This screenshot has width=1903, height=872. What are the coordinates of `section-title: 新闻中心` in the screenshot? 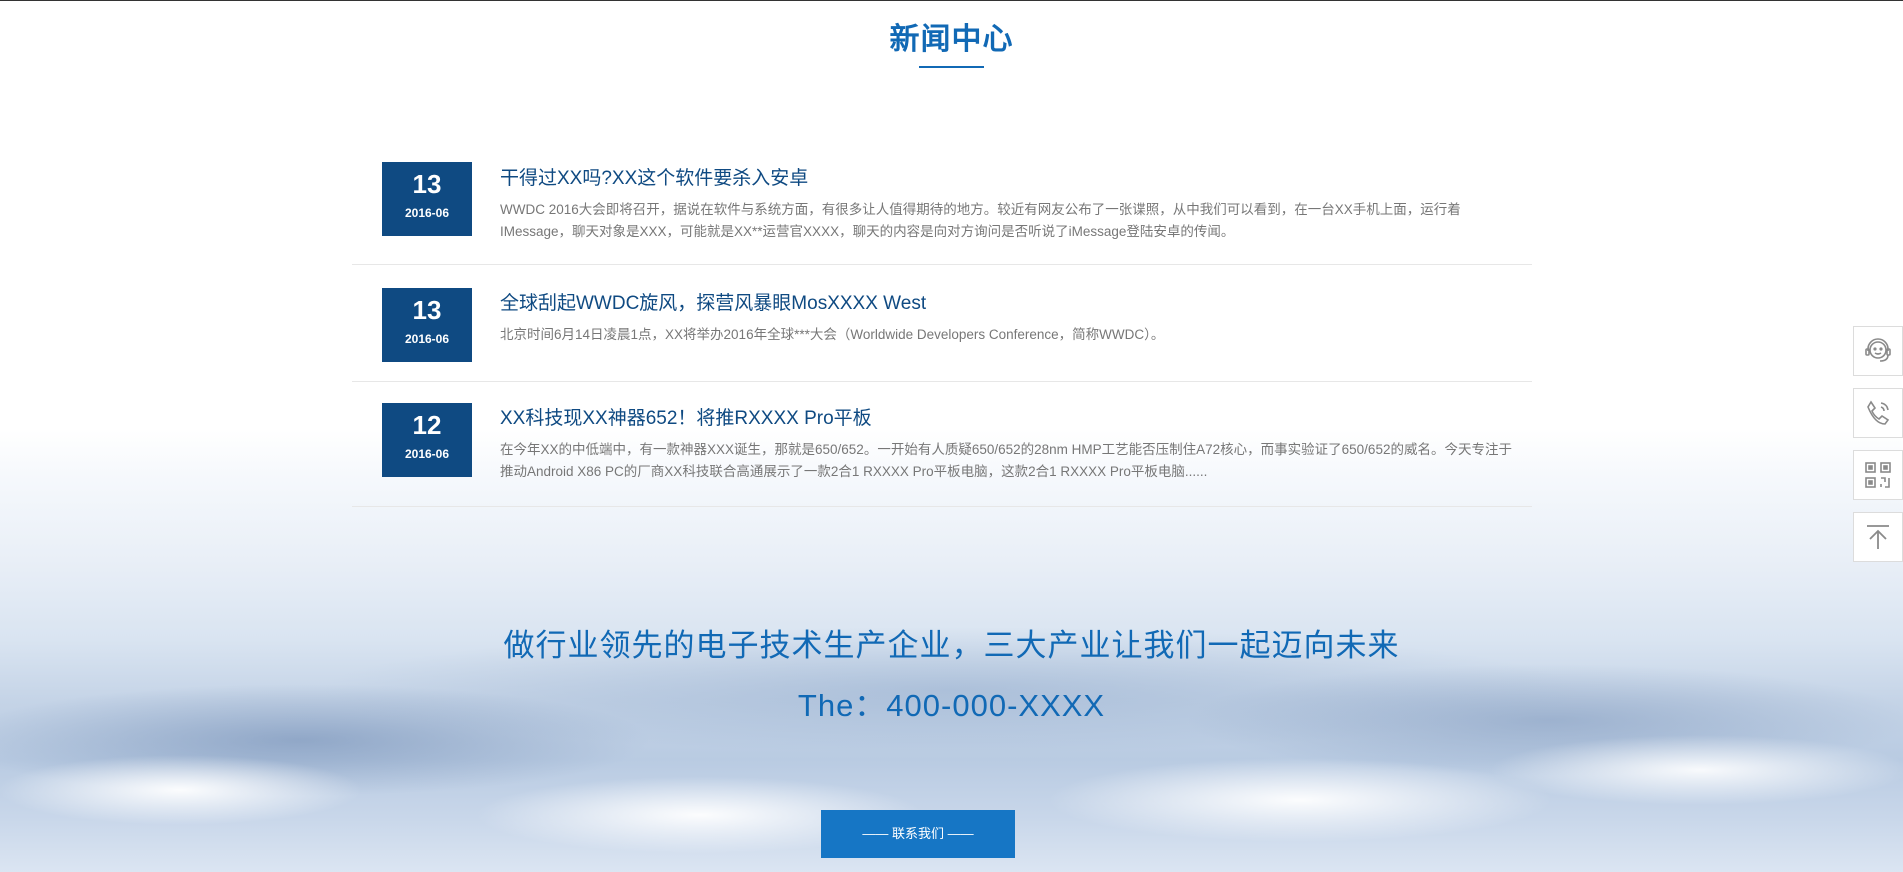 It's located at (951, 39).